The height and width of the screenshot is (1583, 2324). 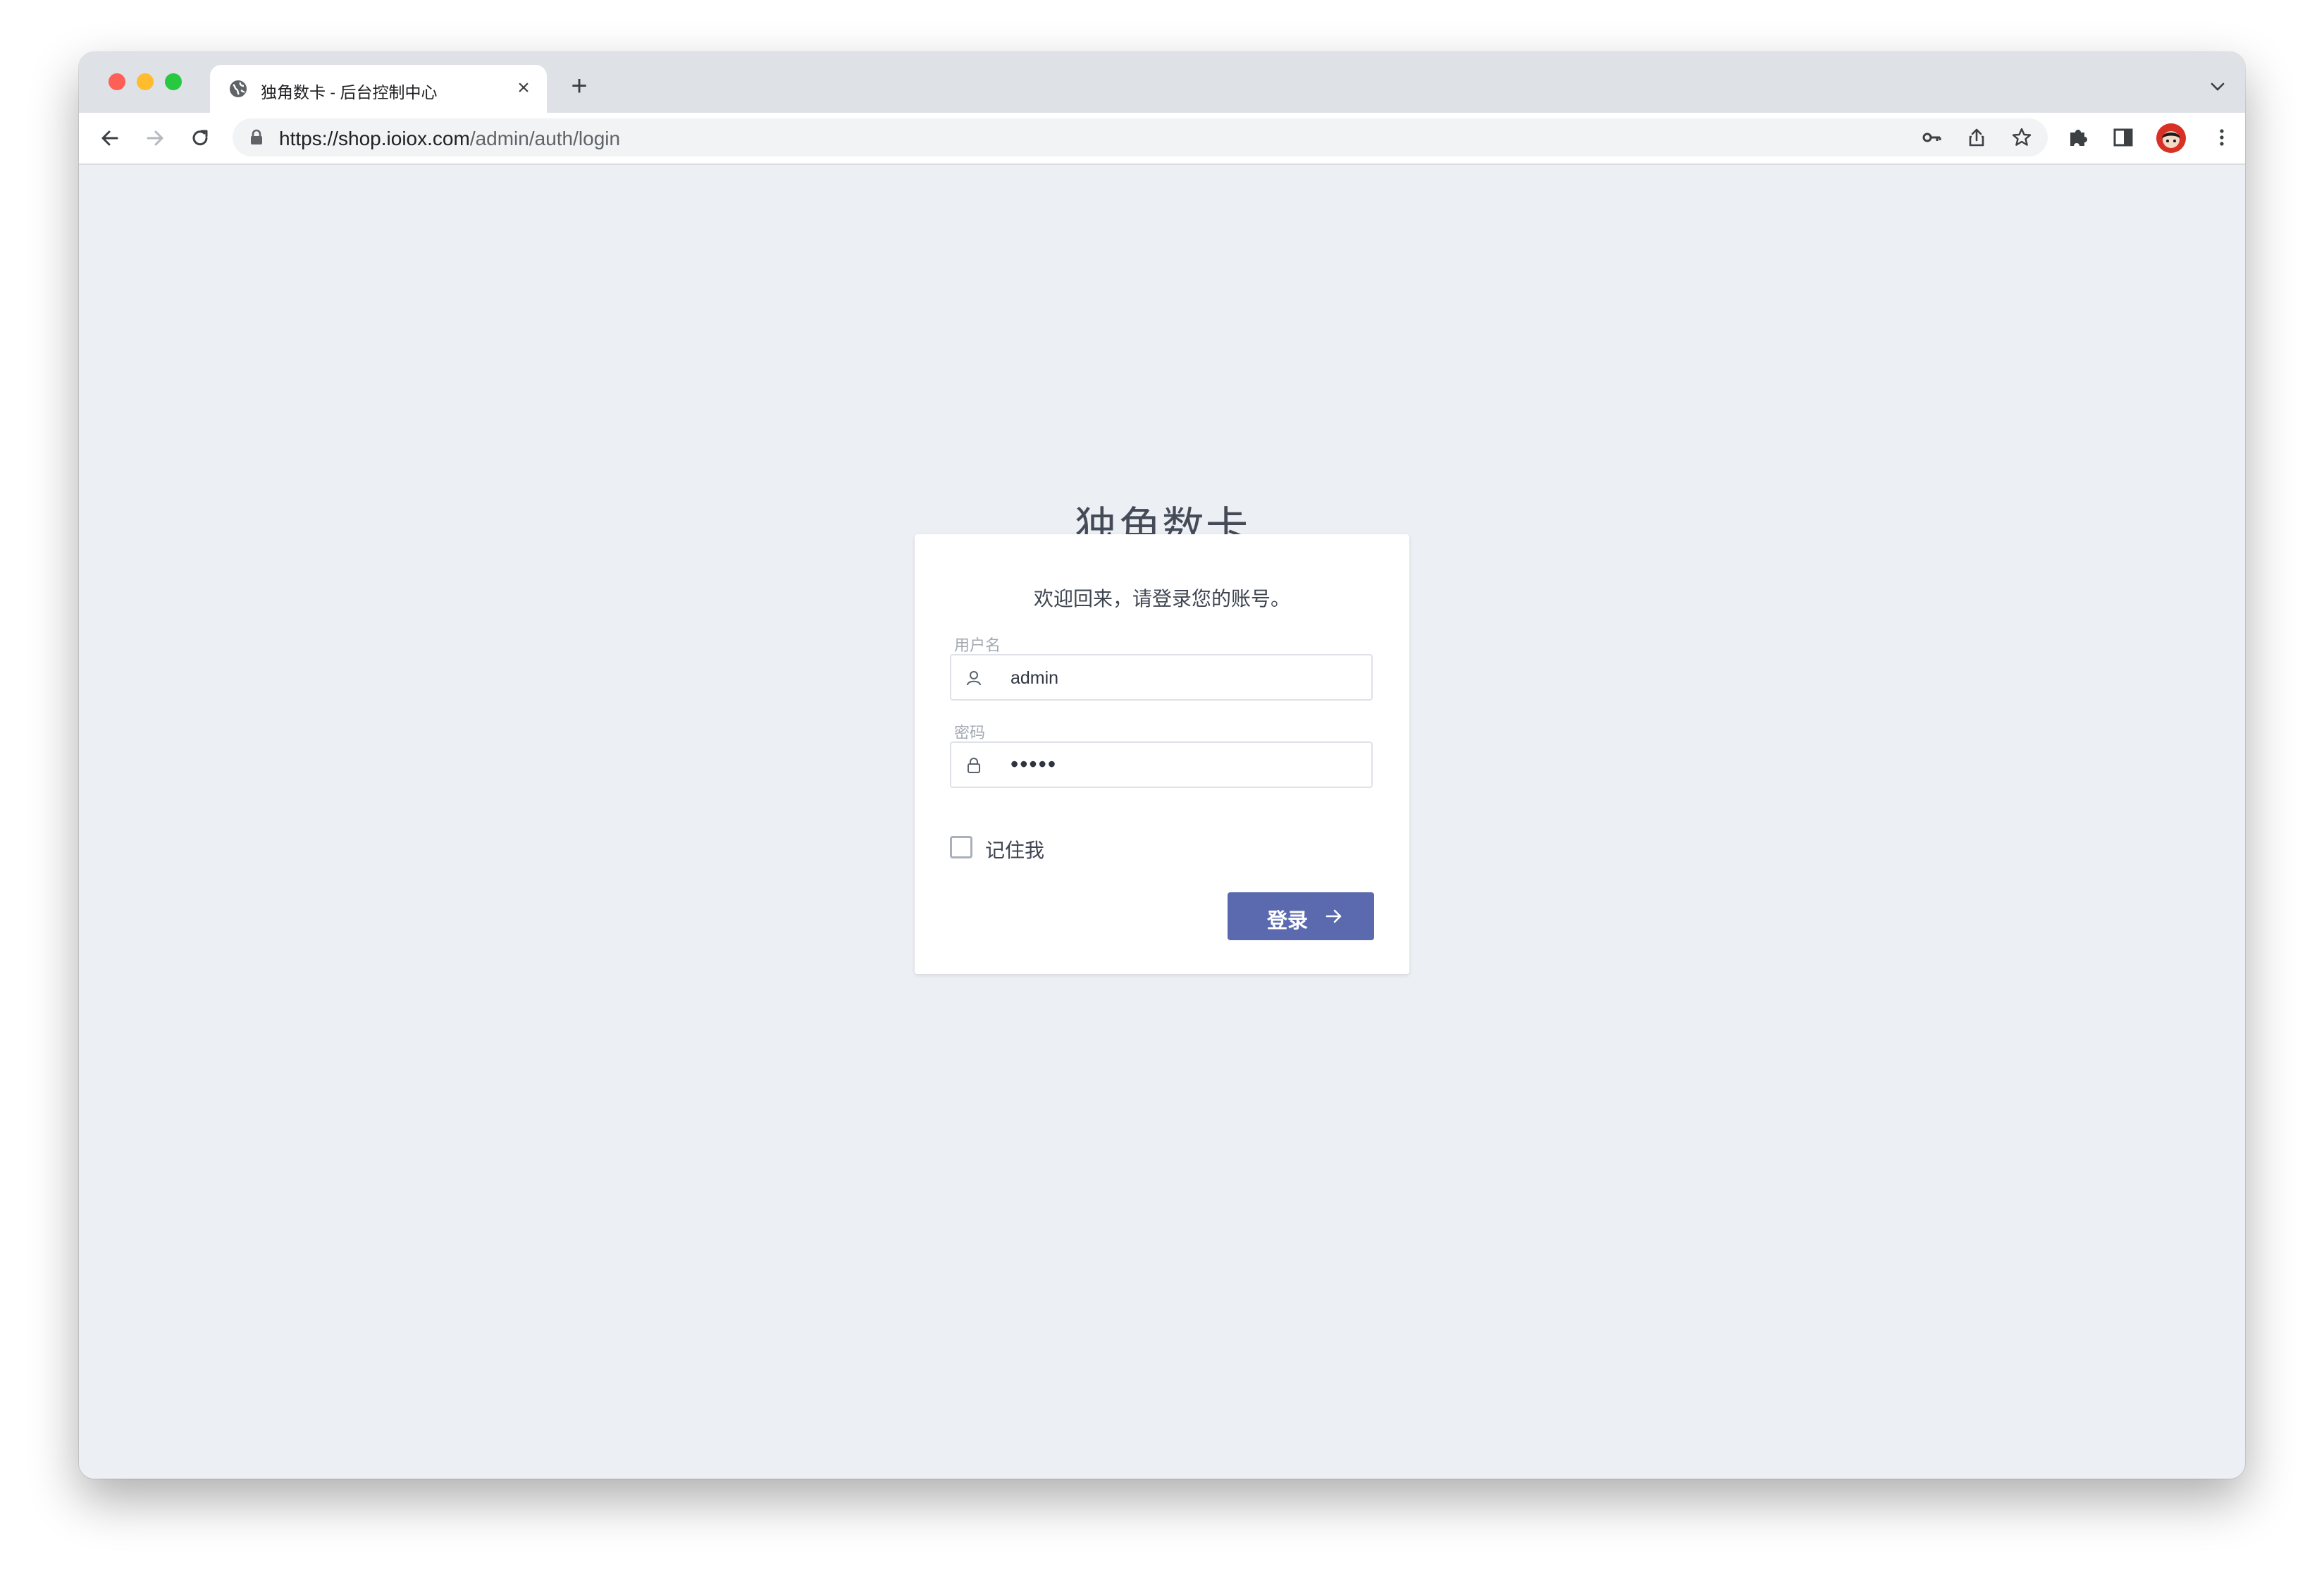 I want to click on bookmark-star-icon, so click(x=2021, y=137).